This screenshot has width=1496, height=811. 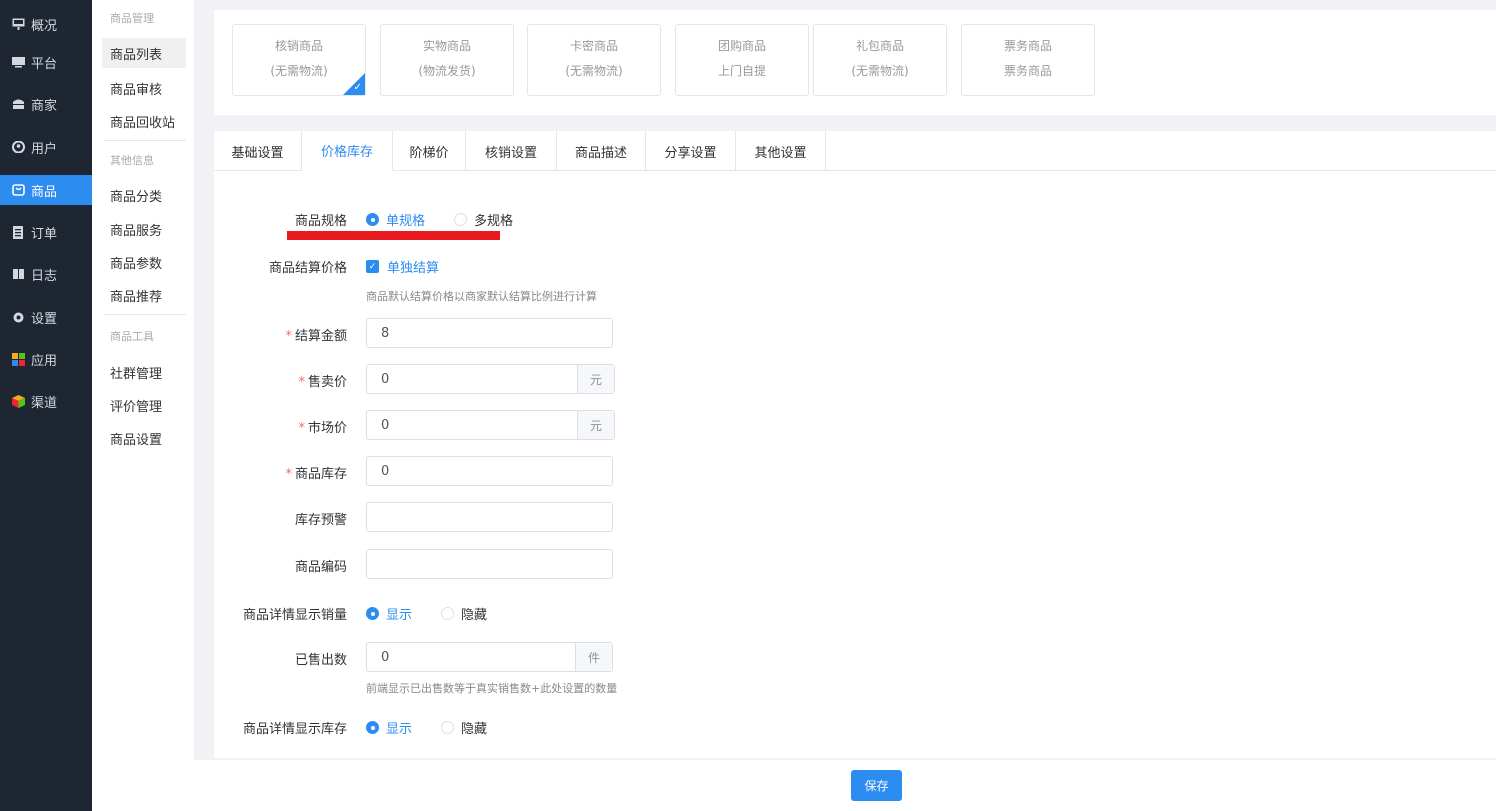 What do you see at coordinates (320, 660) in the screenshot?
I see `sold-count-label: 已售出数` at bounding box center [320, 660].